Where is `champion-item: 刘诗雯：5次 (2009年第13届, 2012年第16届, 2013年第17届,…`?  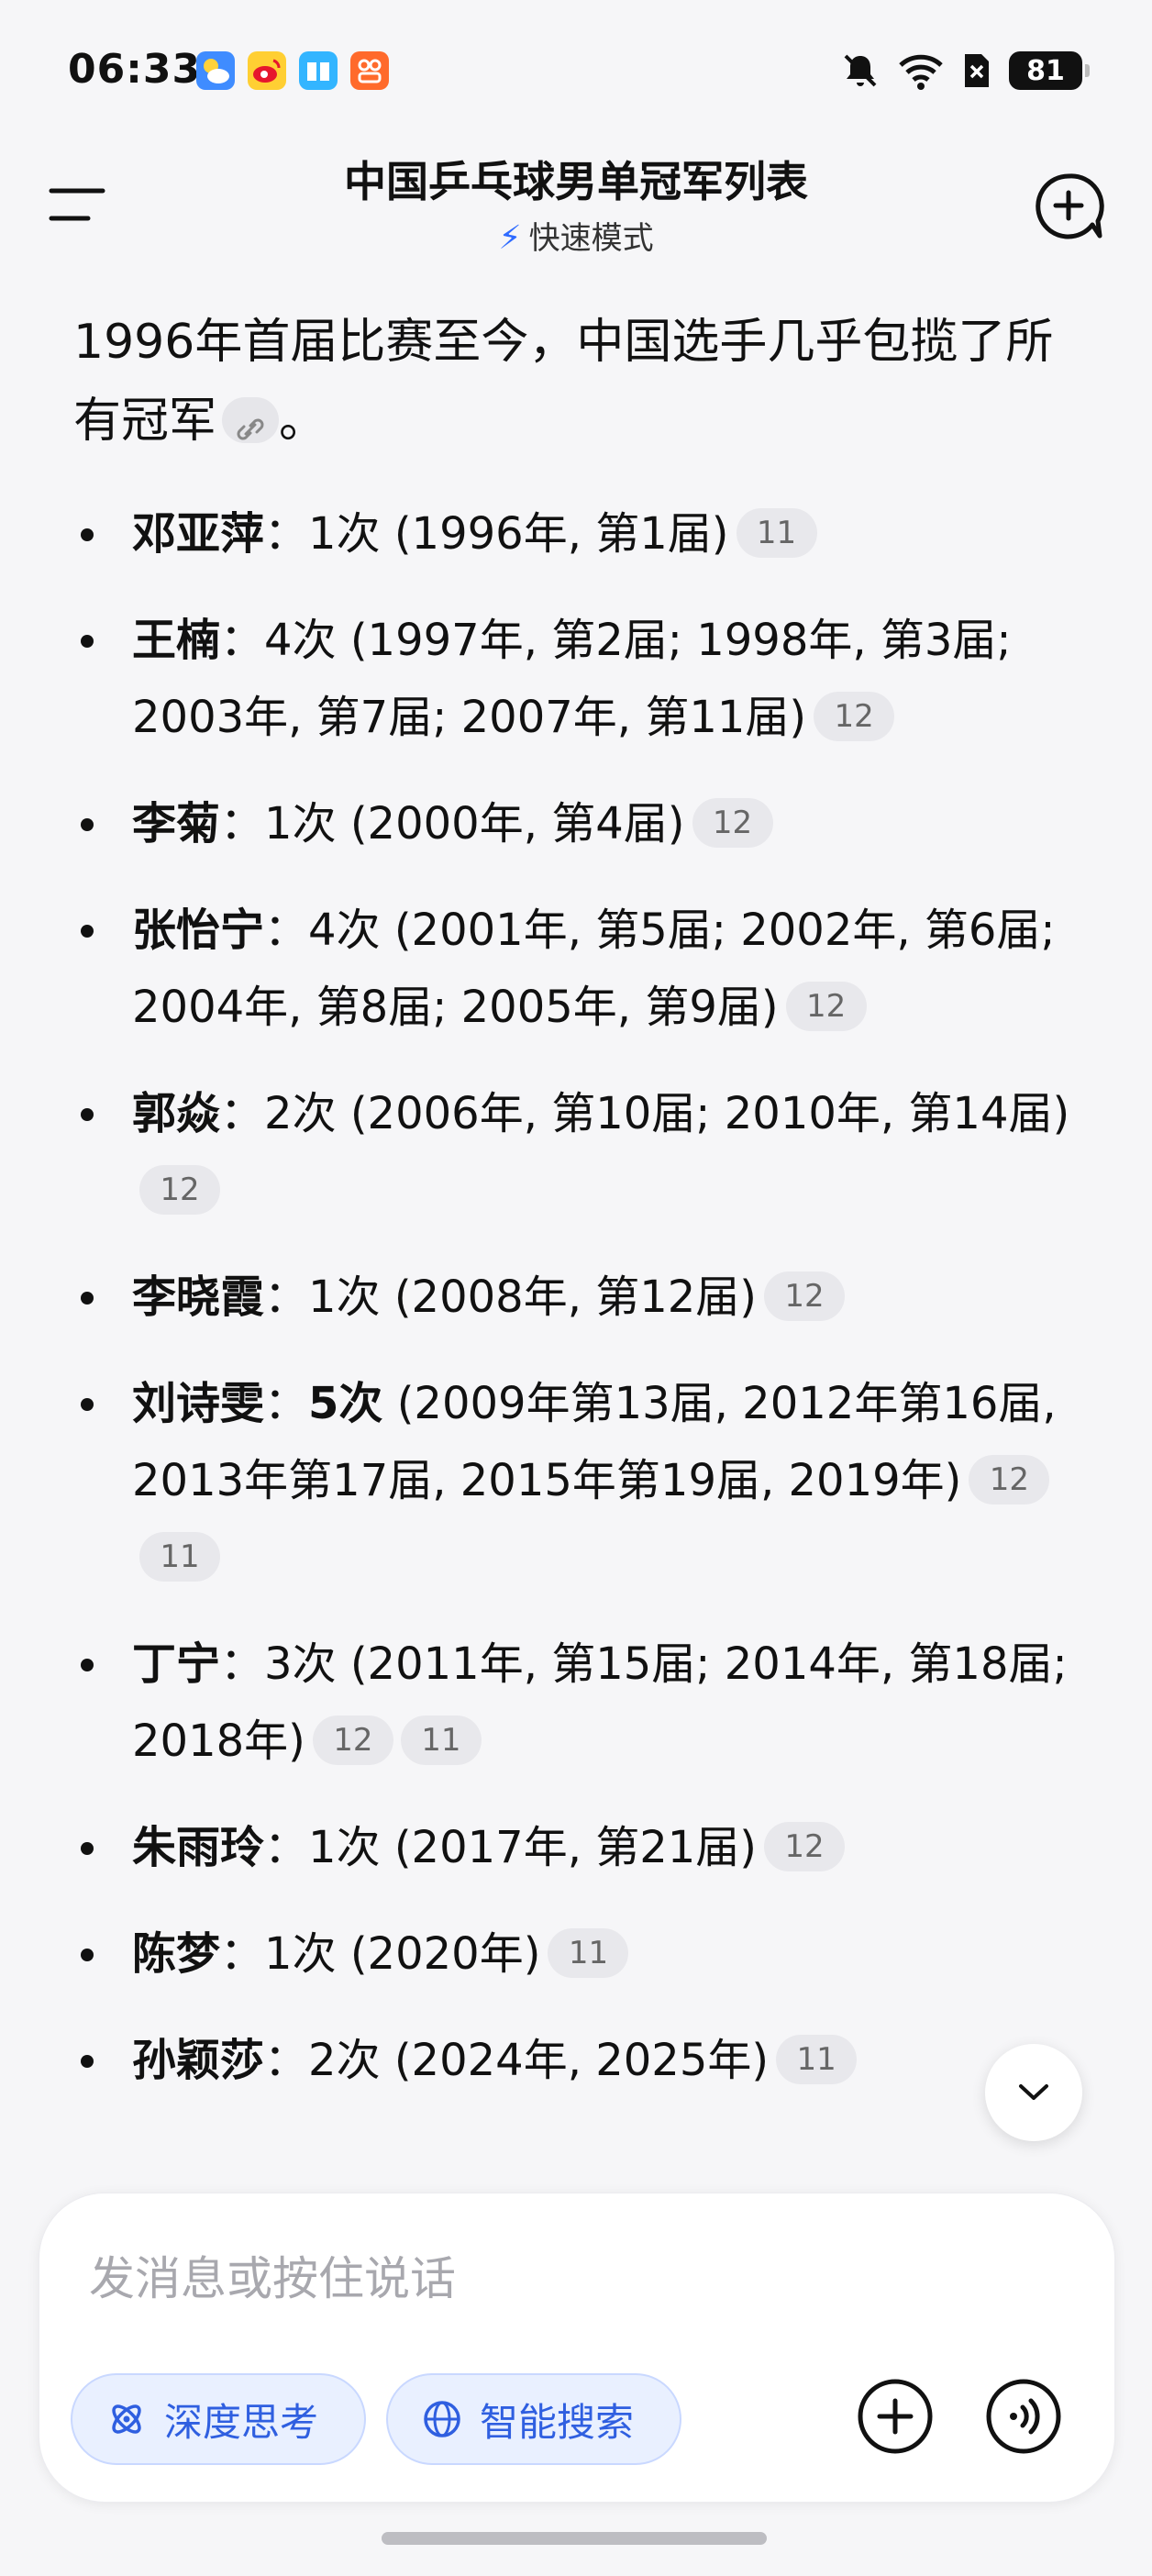 champion-item: 刘诗雯：5次 (2009年第13届, 2012年第16届, 2013年第17届,… is located at coordinates (582, 1480).